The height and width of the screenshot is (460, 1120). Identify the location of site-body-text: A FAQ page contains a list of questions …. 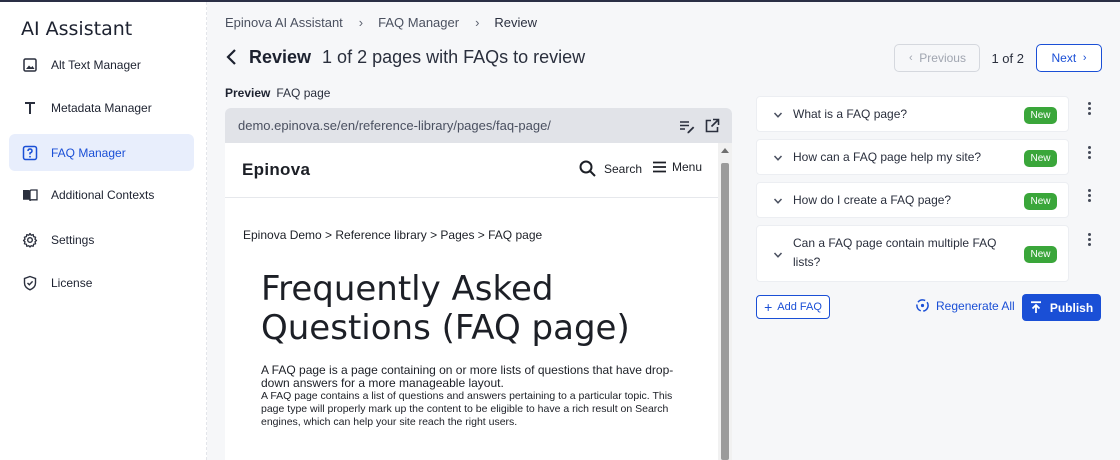
(467, 409).